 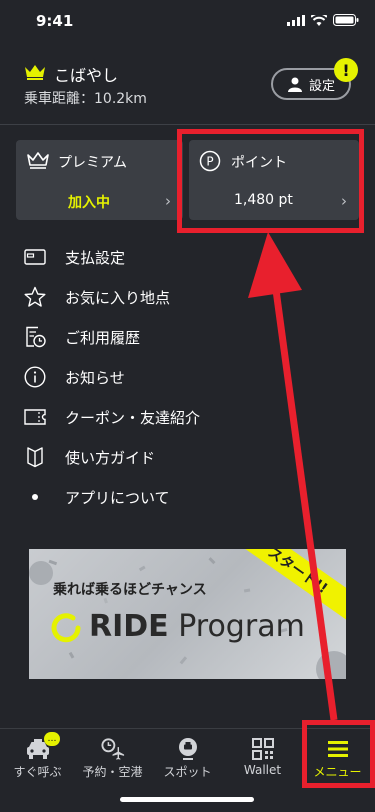 What do you see at coordinates (37, 772) in the screenshot?
I see `tab-label: すぐ呼ぶ` at bounding box center [37, 772].